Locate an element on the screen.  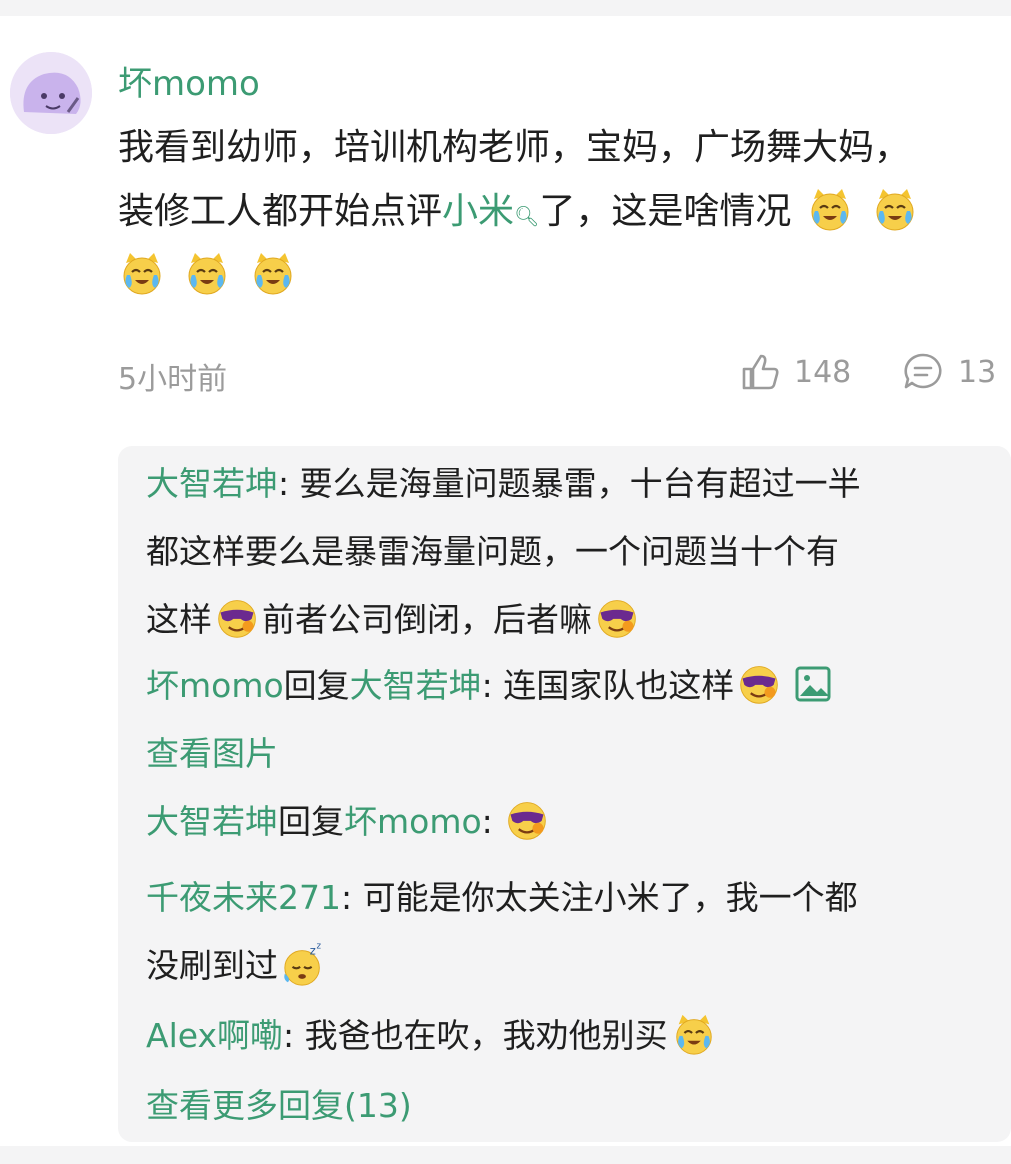
image-icon is located at coordinates (813, 684).